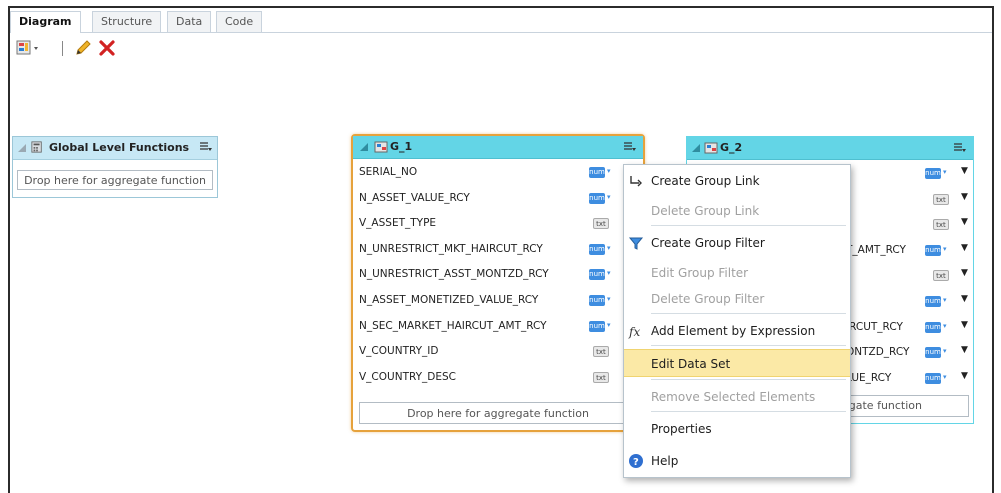 This screenshot has width=1001, height=493. Describe the element at coordinates (388, 172) in the screenshot. I see `field-name: SERIAL_NO` at that location.